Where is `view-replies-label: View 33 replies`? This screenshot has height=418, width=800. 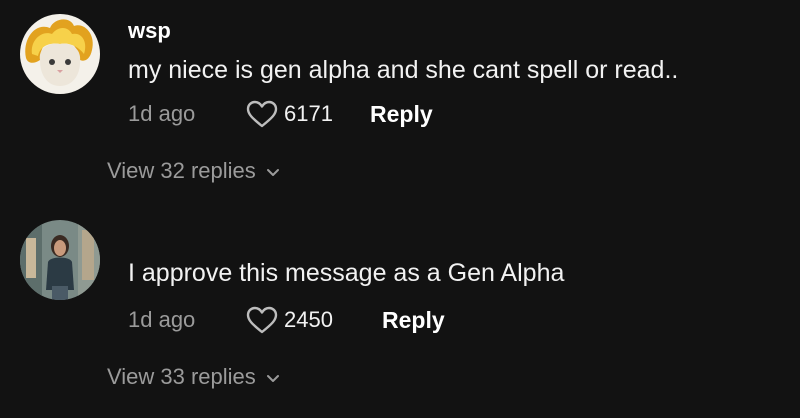
view-replies-label: View 33 replies is located at coordinates (181, 376).